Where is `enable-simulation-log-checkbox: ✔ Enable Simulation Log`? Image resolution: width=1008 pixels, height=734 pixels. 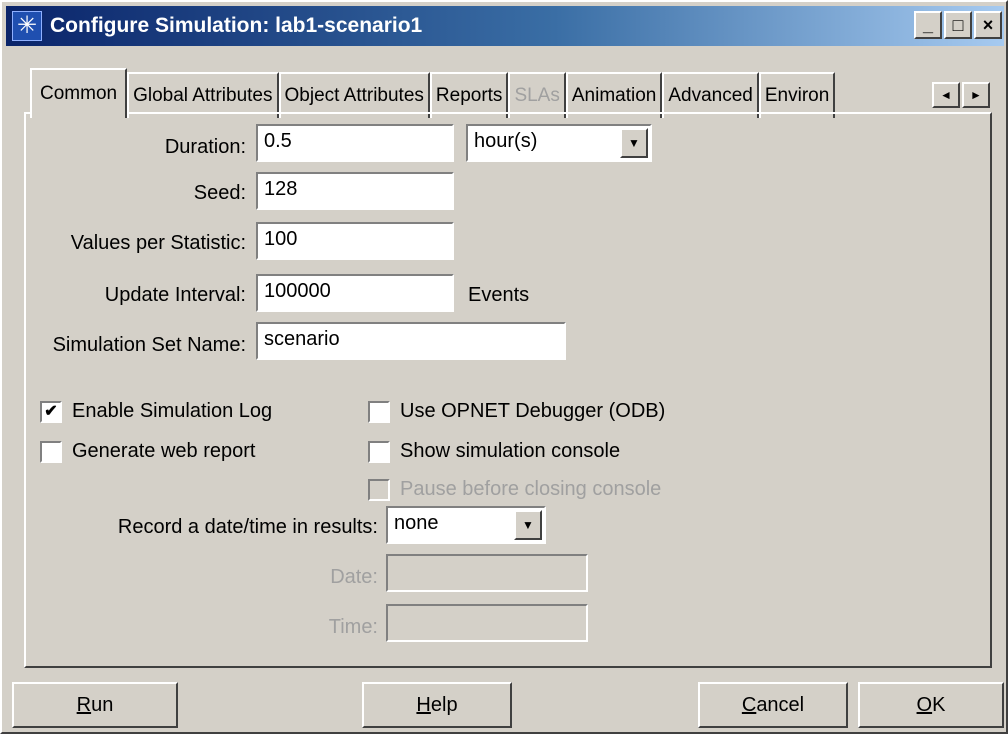 enable-simulation-log-checkbox: ✔ Enable Simulation Log is located at coordinates (156, 411).